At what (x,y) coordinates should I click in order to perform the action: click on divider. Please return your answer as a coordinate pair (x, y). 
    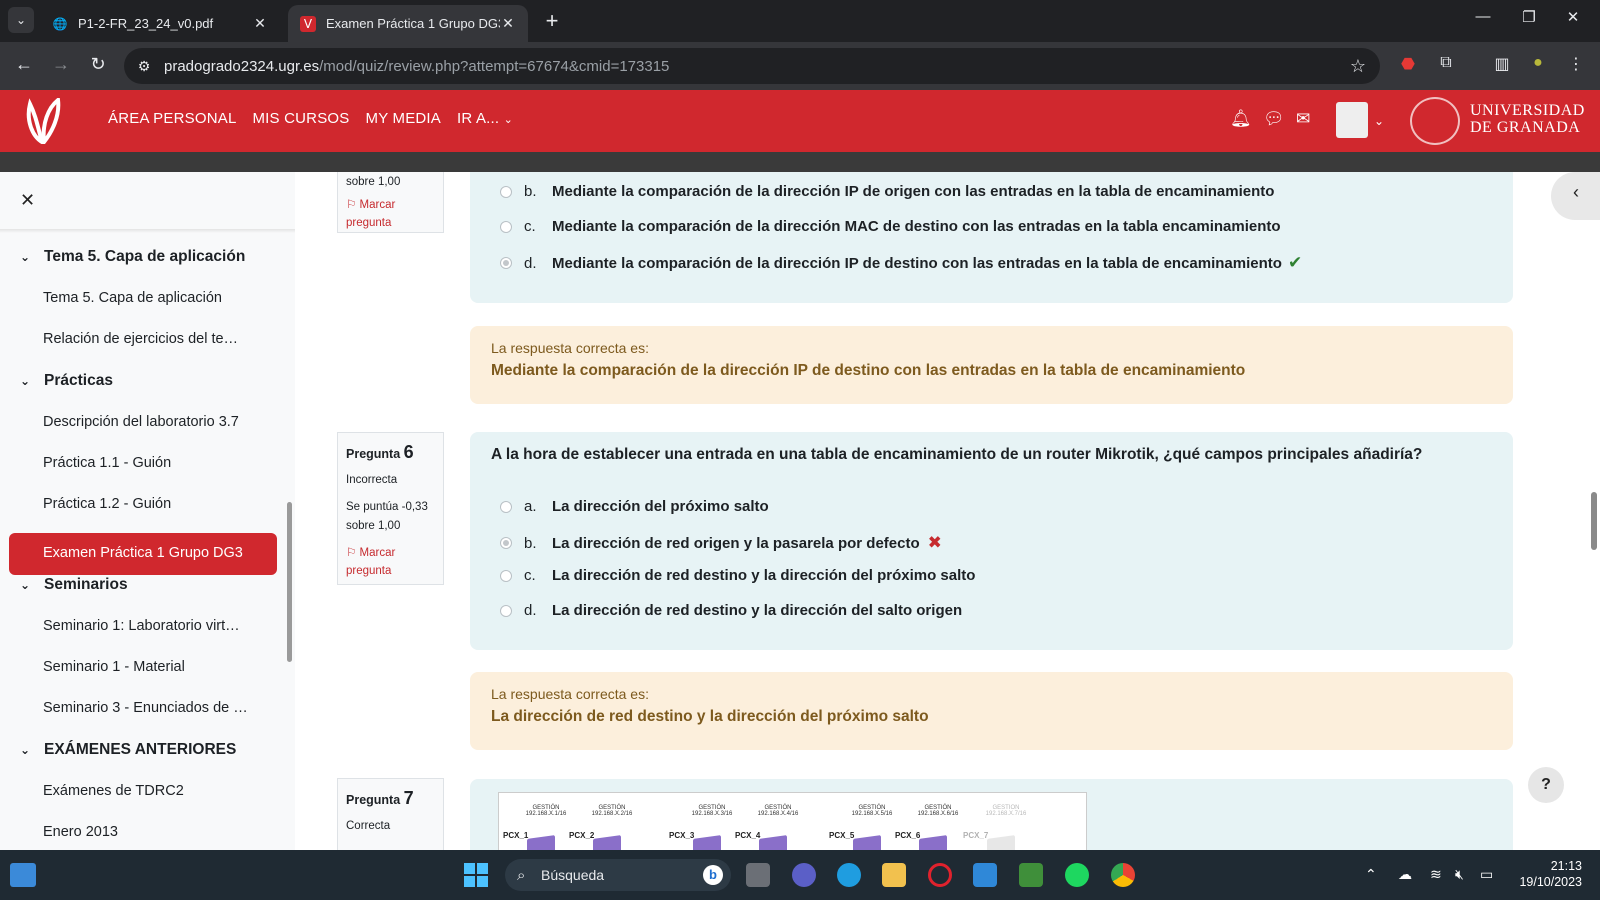
    Looking at the image, I should click on (147, 231).